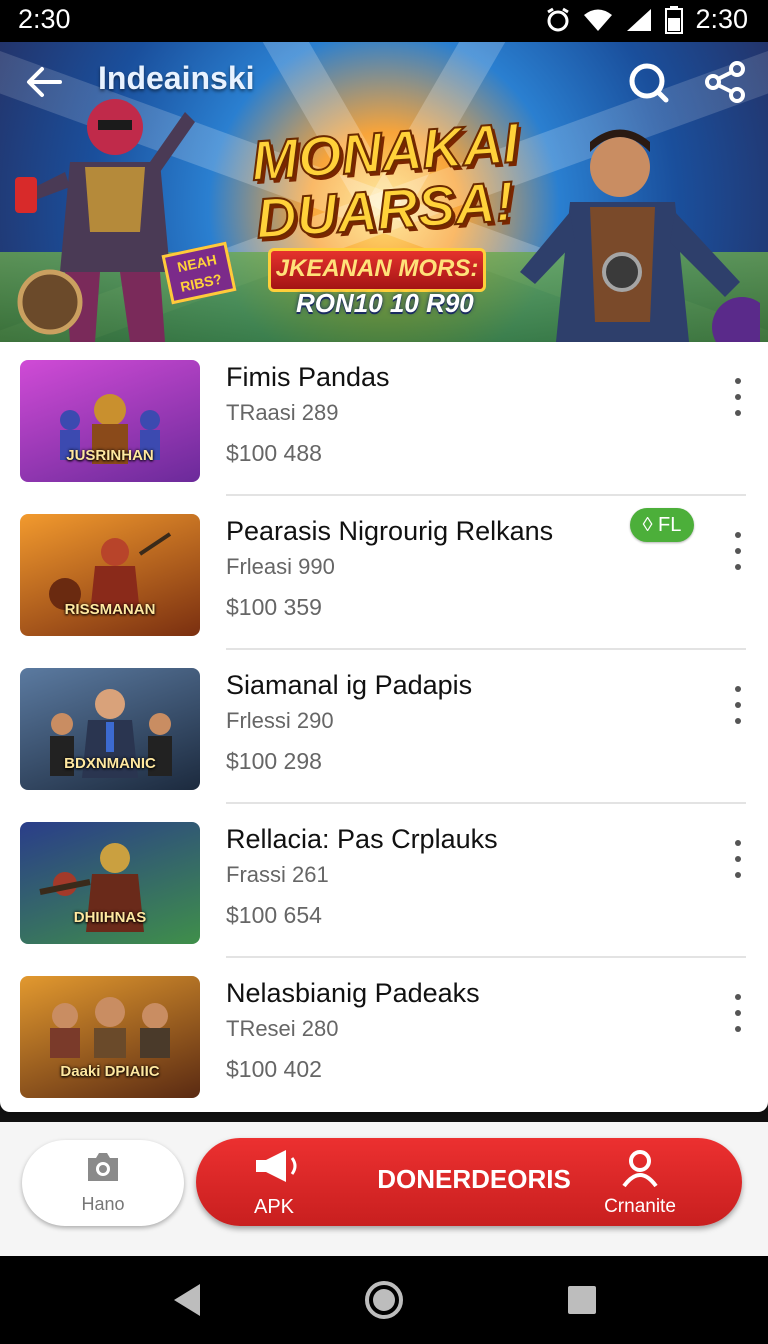 The height and width of the screenshot is (1344, 768). I want to click on wifi-icon, so click(598, 20).